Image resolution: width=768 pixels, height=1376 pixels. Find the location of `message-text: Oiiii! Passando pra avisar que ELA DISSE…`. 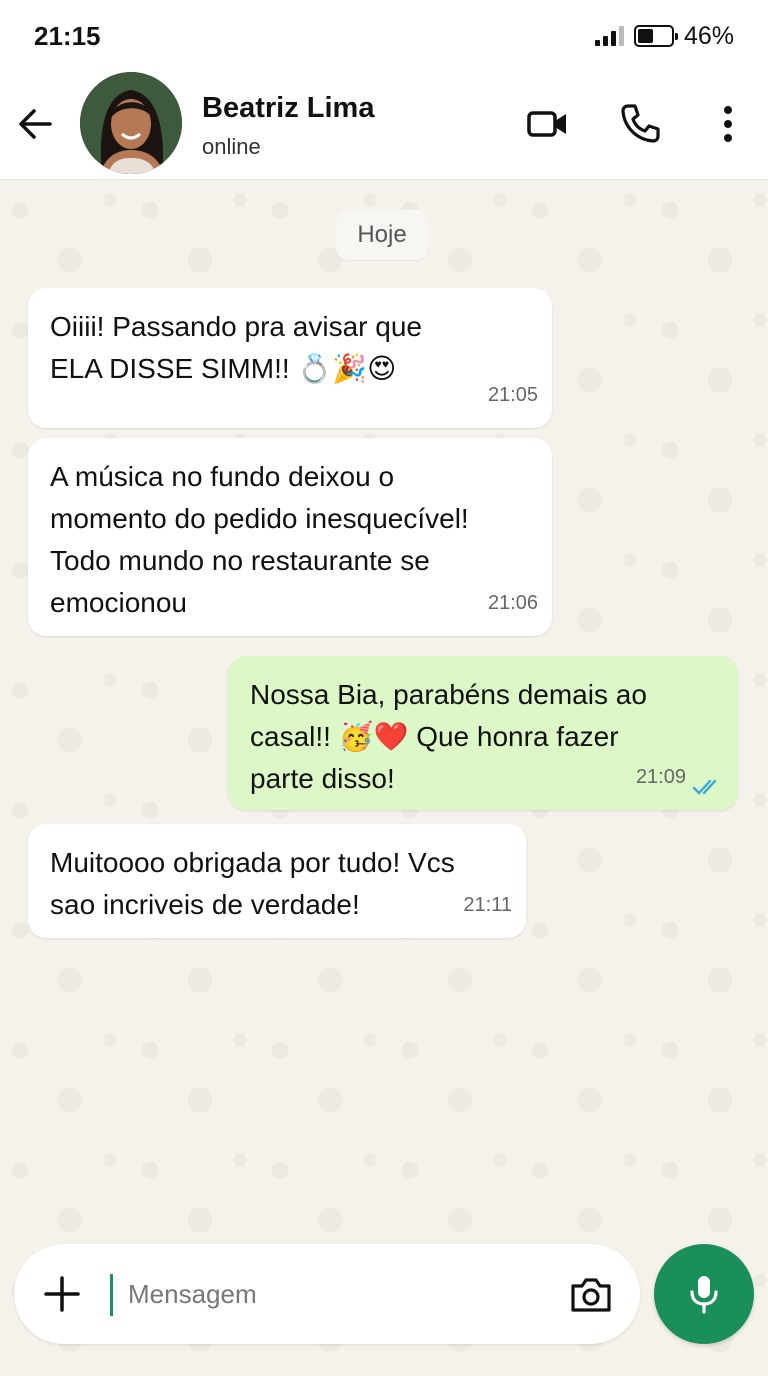

message-text: Oiiii! Passando pra avisar que ELA DISSE… is located at coordinates (236, 347).